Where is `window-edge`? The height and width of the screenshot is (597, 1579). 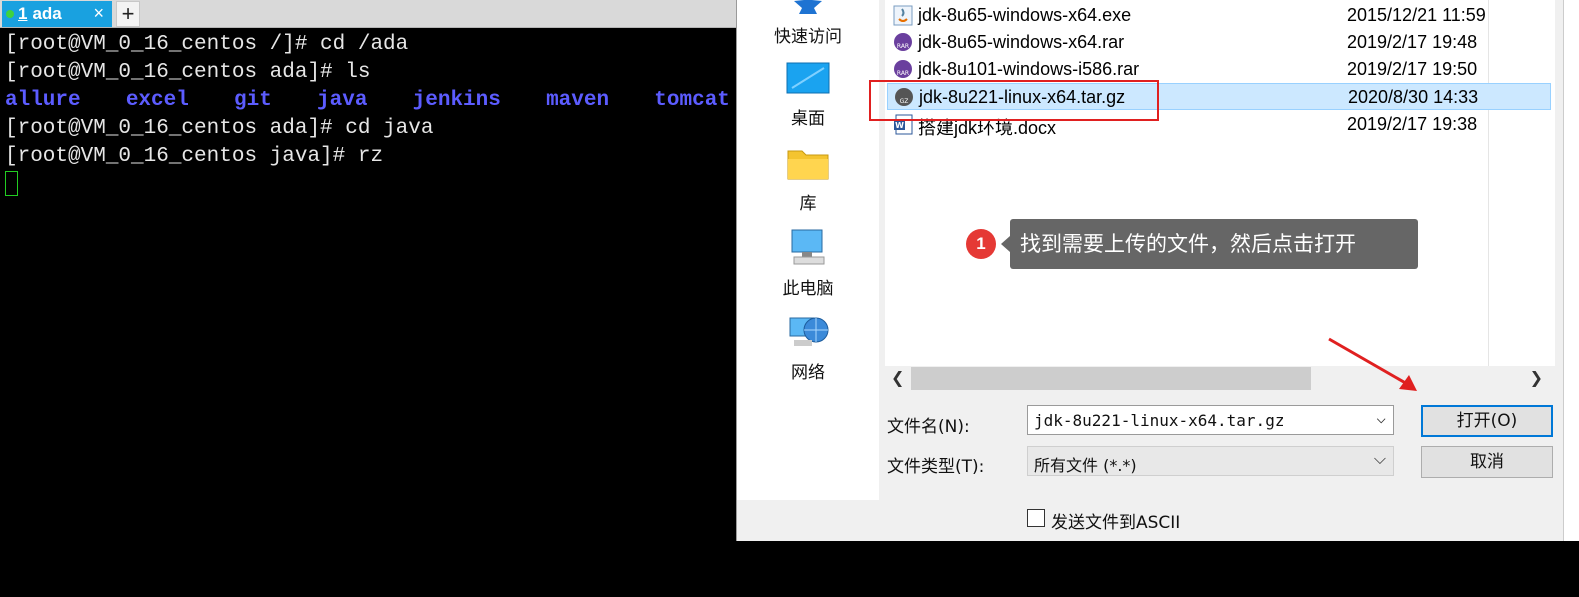 window-edge is located at coordinates (1571, 270).